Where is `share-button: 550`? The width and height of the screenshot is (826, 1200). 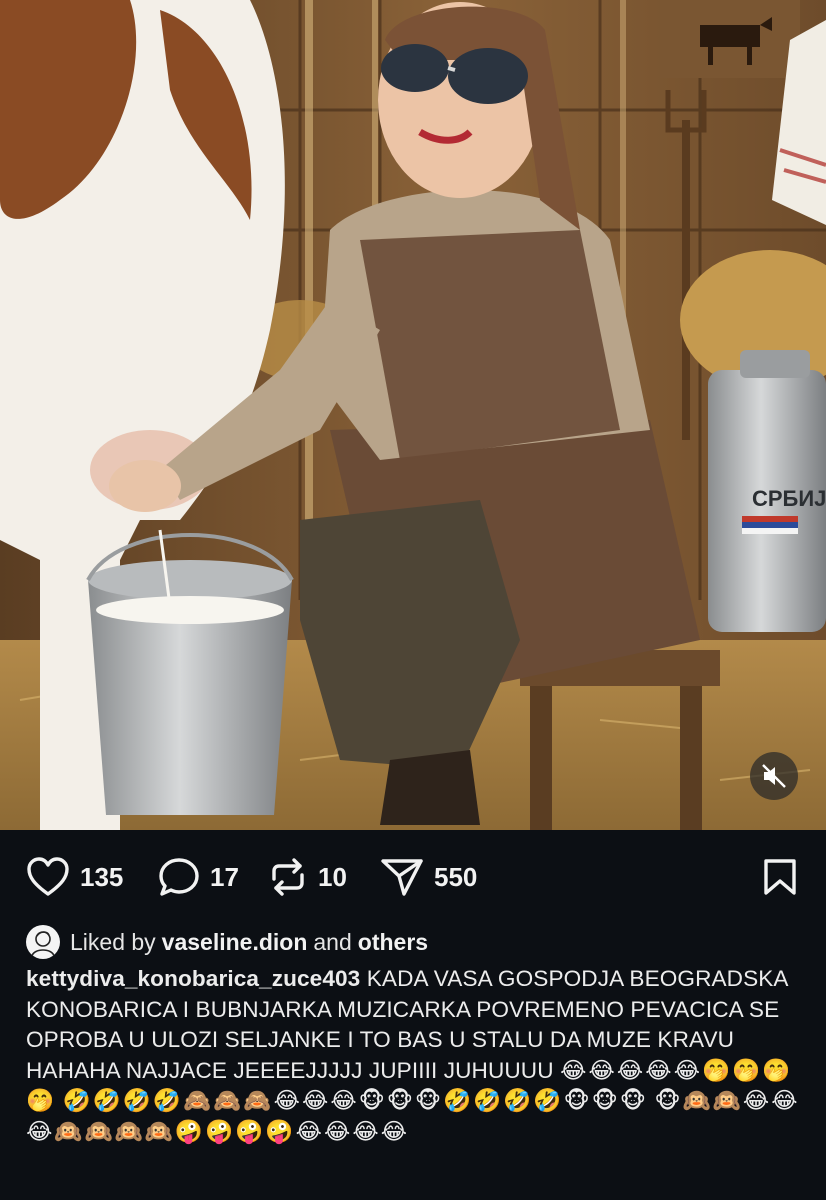 share-button: 550 is located at coordinates (428, 877).